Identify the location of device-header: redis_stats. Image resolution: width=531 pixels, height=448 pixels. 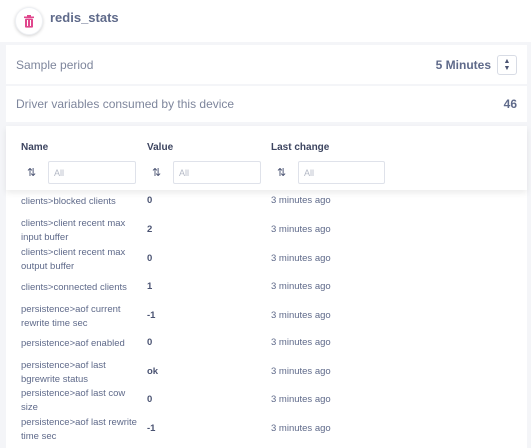
(265, 21).